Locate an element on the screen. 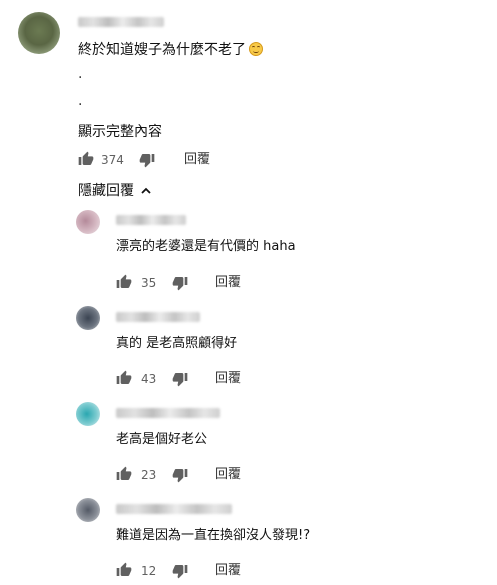 The image size is (497, 585). like-count: 35 is located at coordinates (149, 283).